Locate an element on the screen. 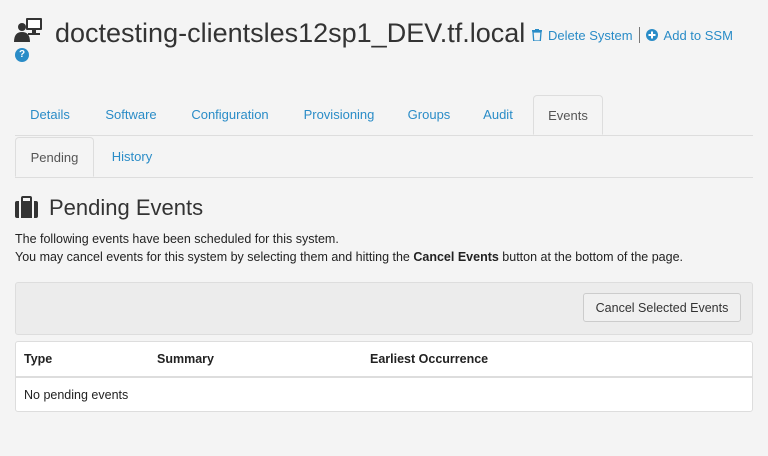 The image size is (768, 456). trash-icon is located at coordinates (537, 35).